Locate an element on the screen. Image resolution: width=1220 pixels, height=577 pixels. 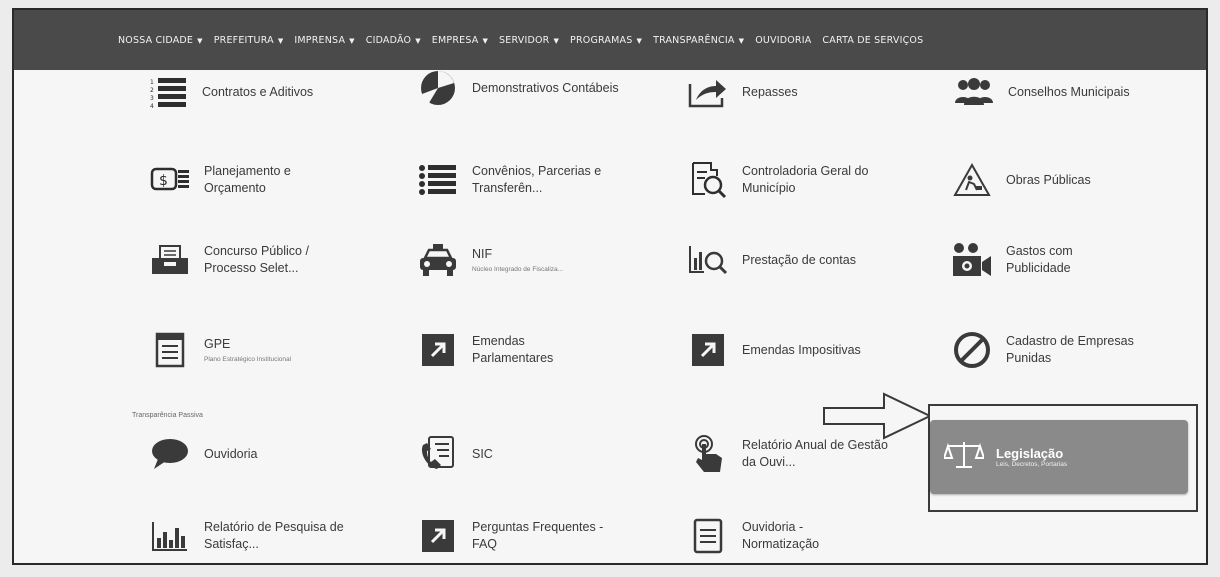
touch-icon is located at coordinates (708, 454).